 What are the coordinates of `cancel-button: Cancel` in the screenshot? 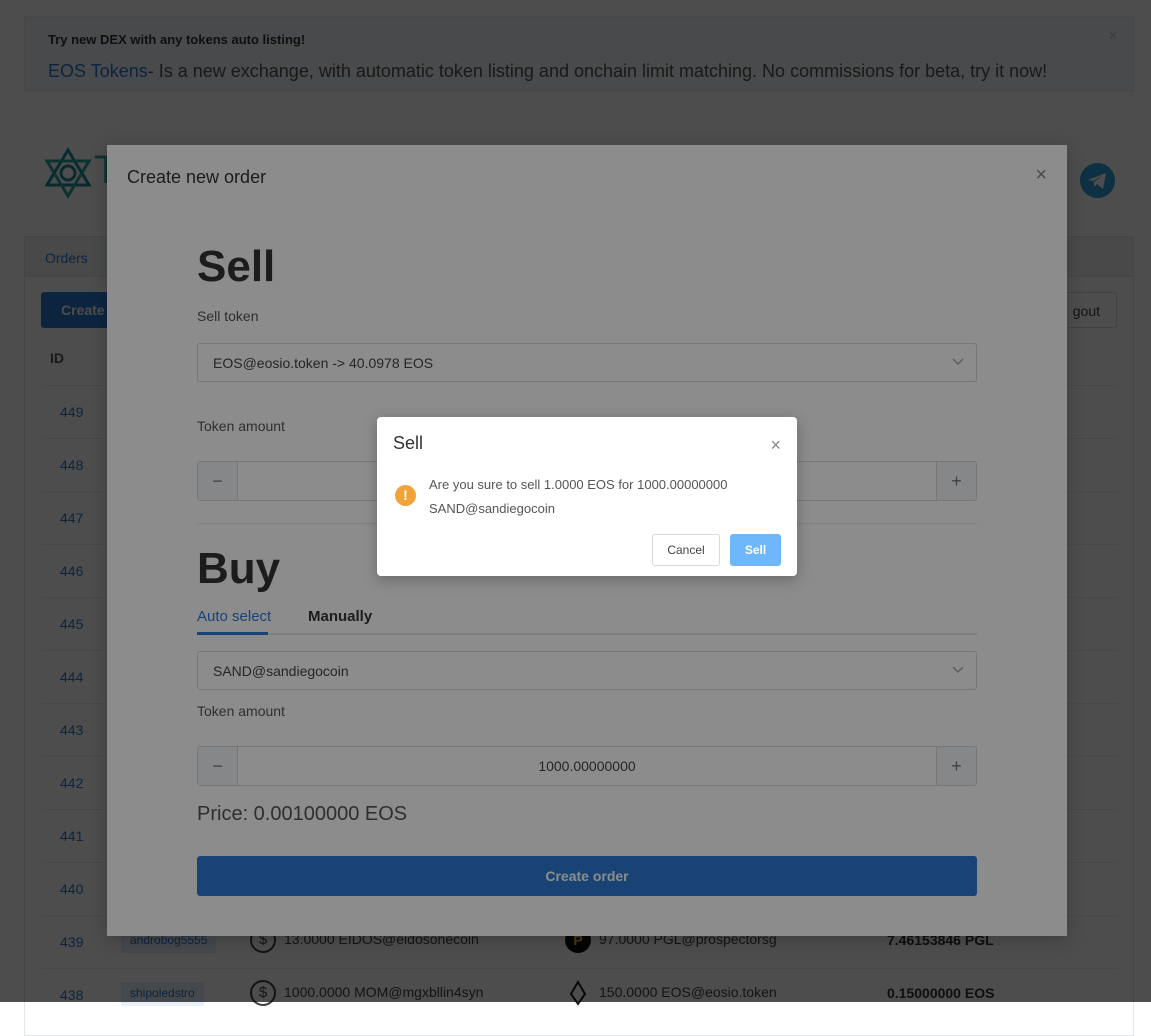 It's located at (686, 550).